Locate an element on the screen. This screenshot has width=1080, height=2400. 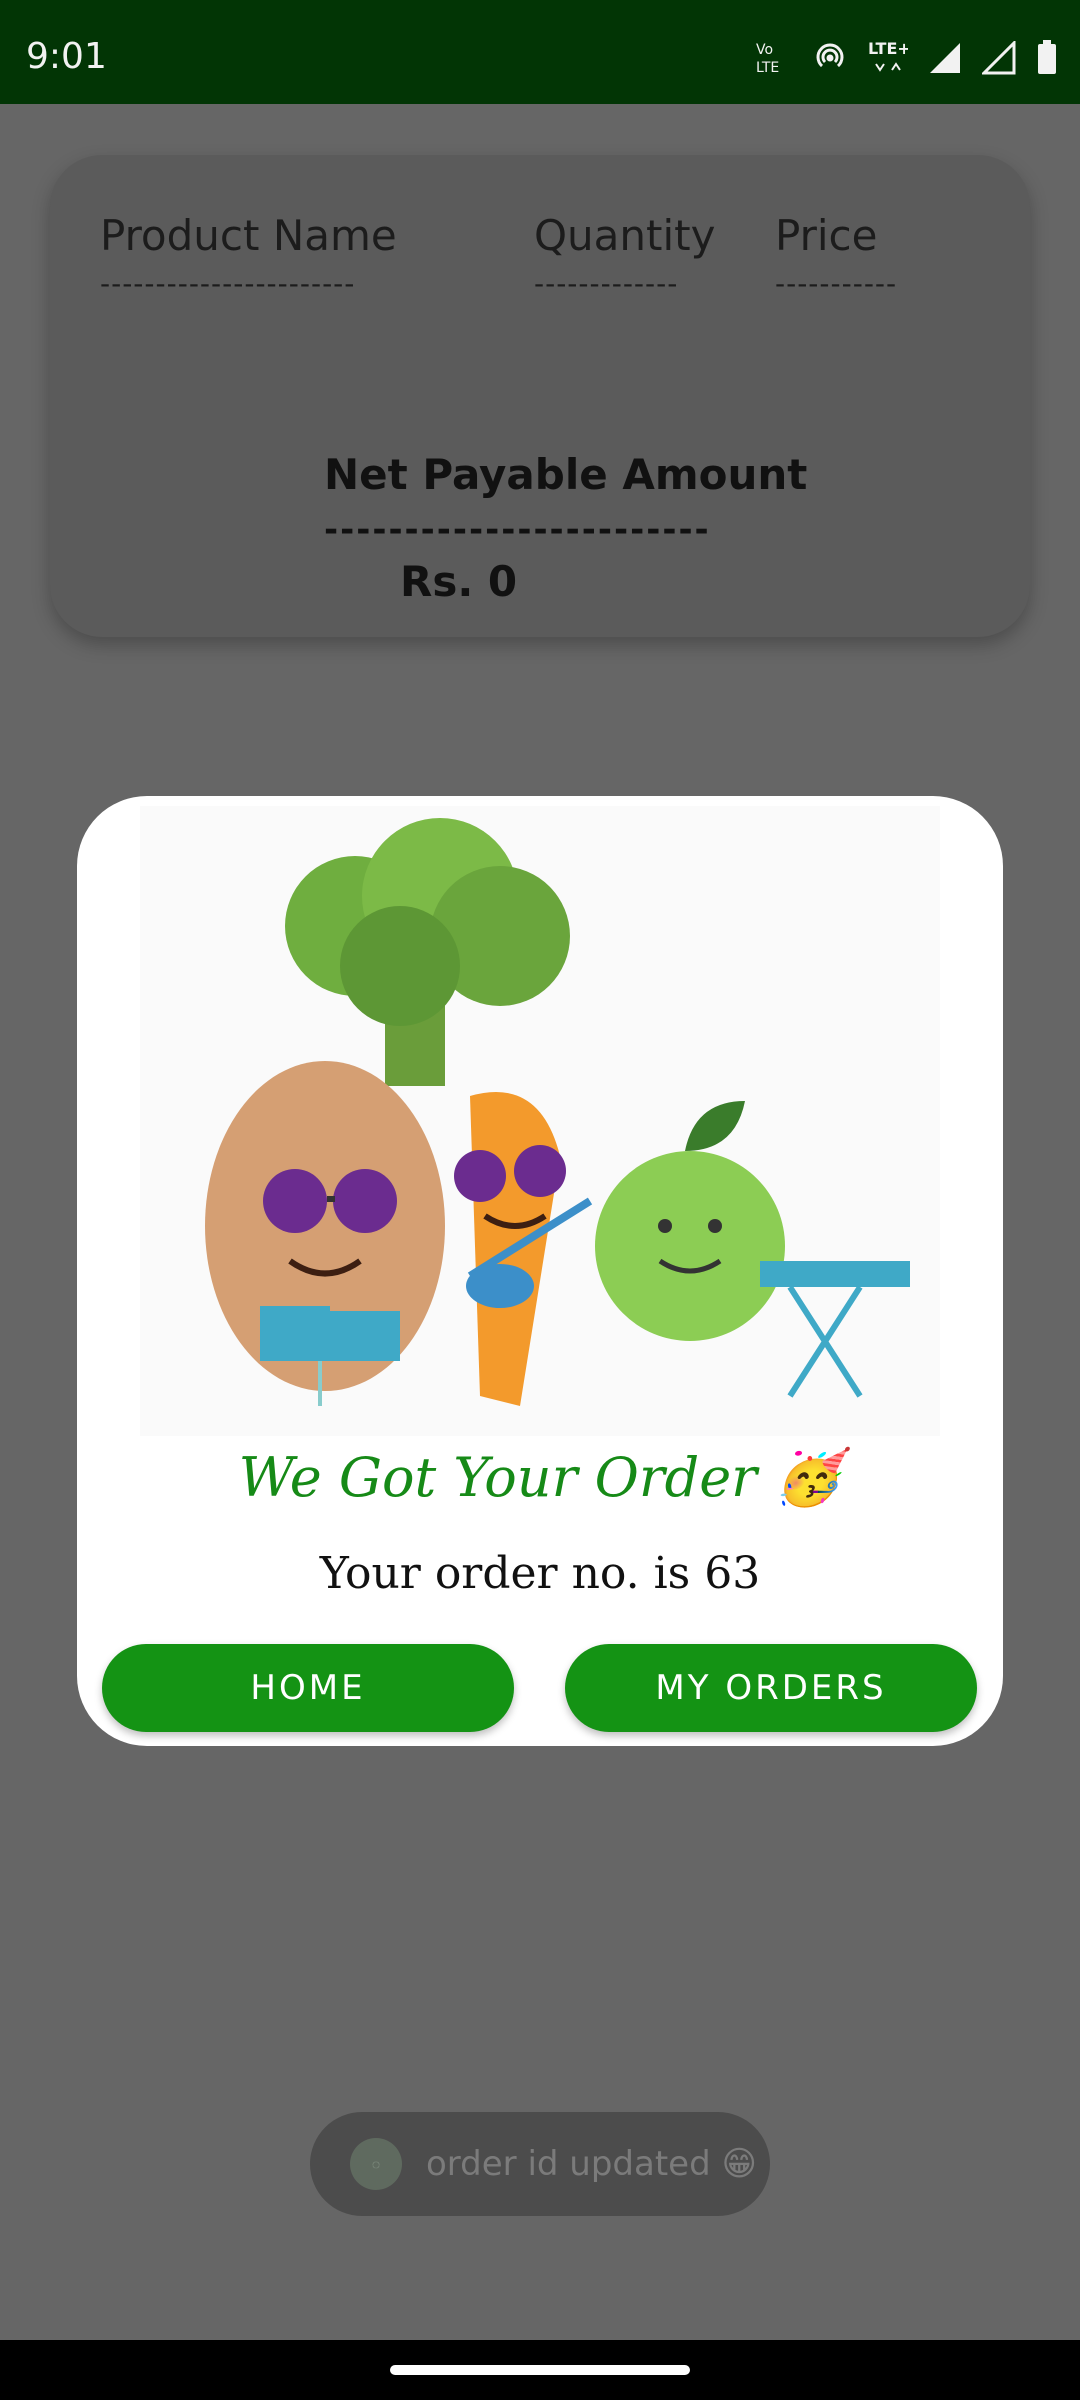
product-name-header: Product Name is located at coordinates (248, 235).